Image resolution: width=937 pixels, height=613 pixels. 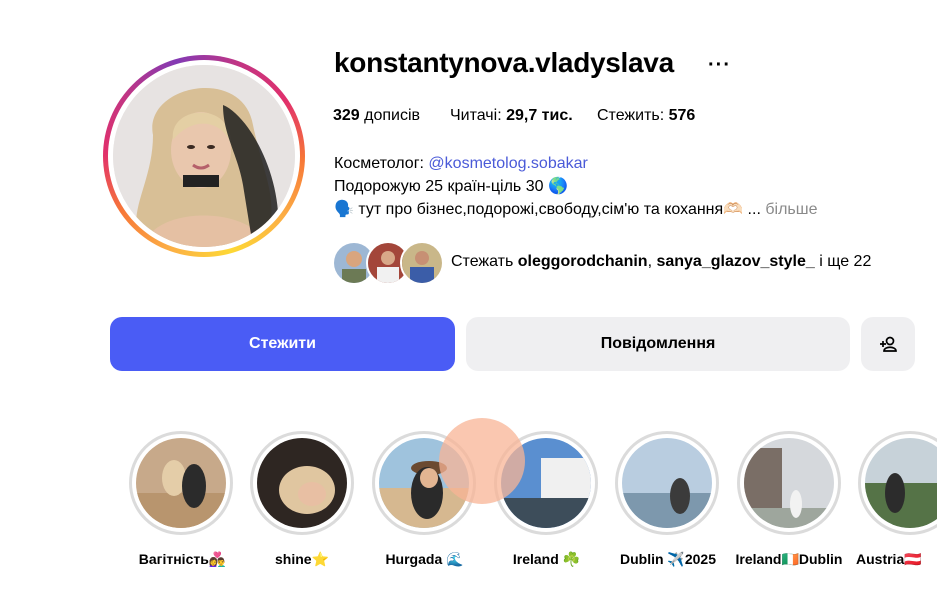 I want to click on following-count: 576, so click(x=682, y=115).